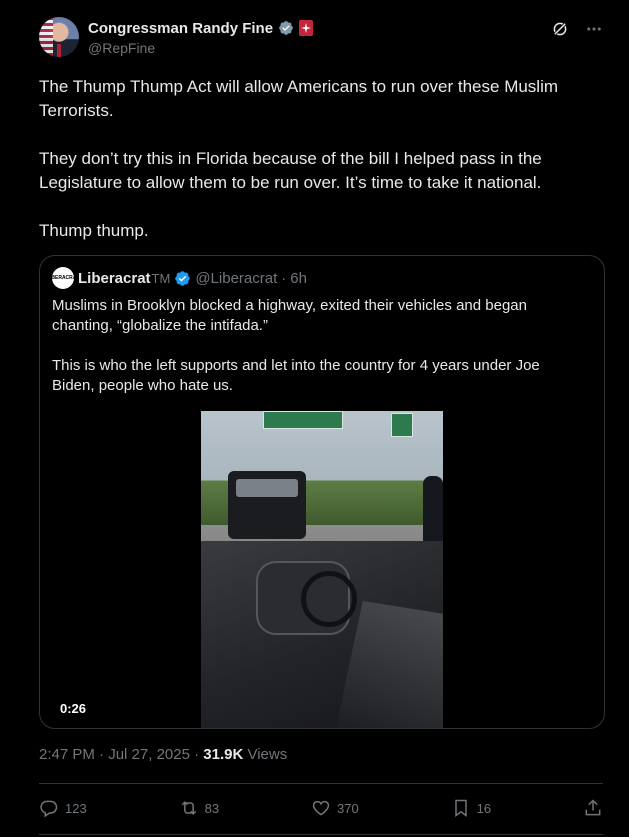 This screenshot has width=629, height=837. Describe the element at coordinates (212, 808) in the screenshot. I see `repost-count: 83` at that location.